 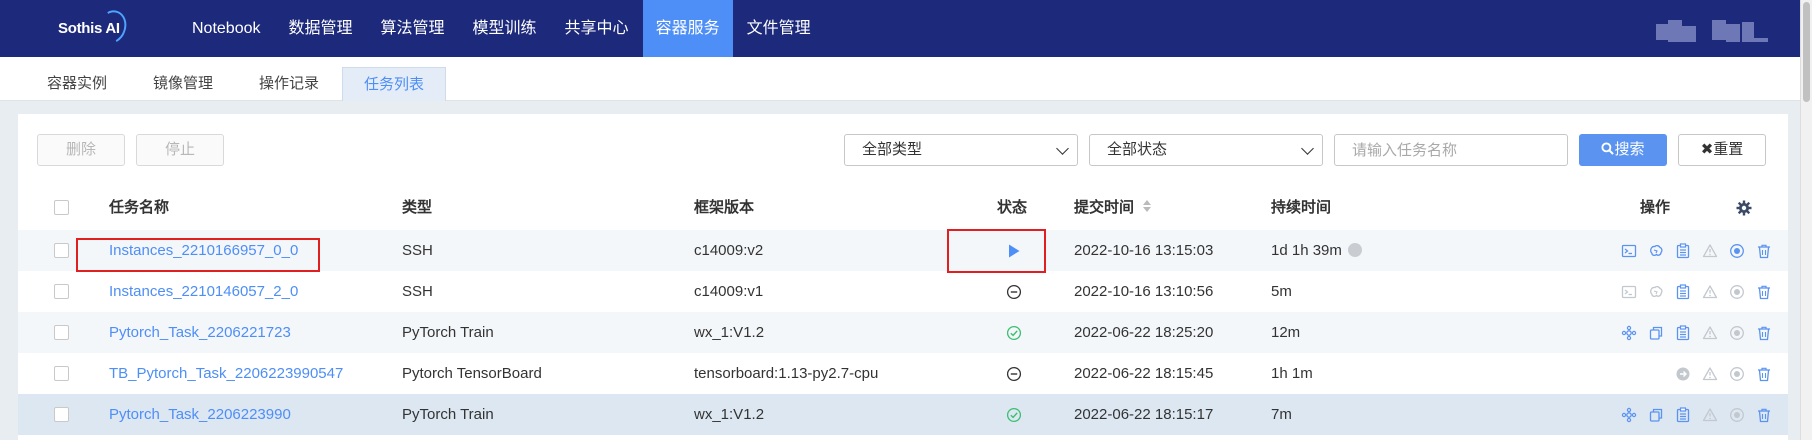 I want to click on main-nav: Notebook 数据管理 算法管理 模型训练 共享中心 容器服务 文件管理, so click(x=501, y=28).